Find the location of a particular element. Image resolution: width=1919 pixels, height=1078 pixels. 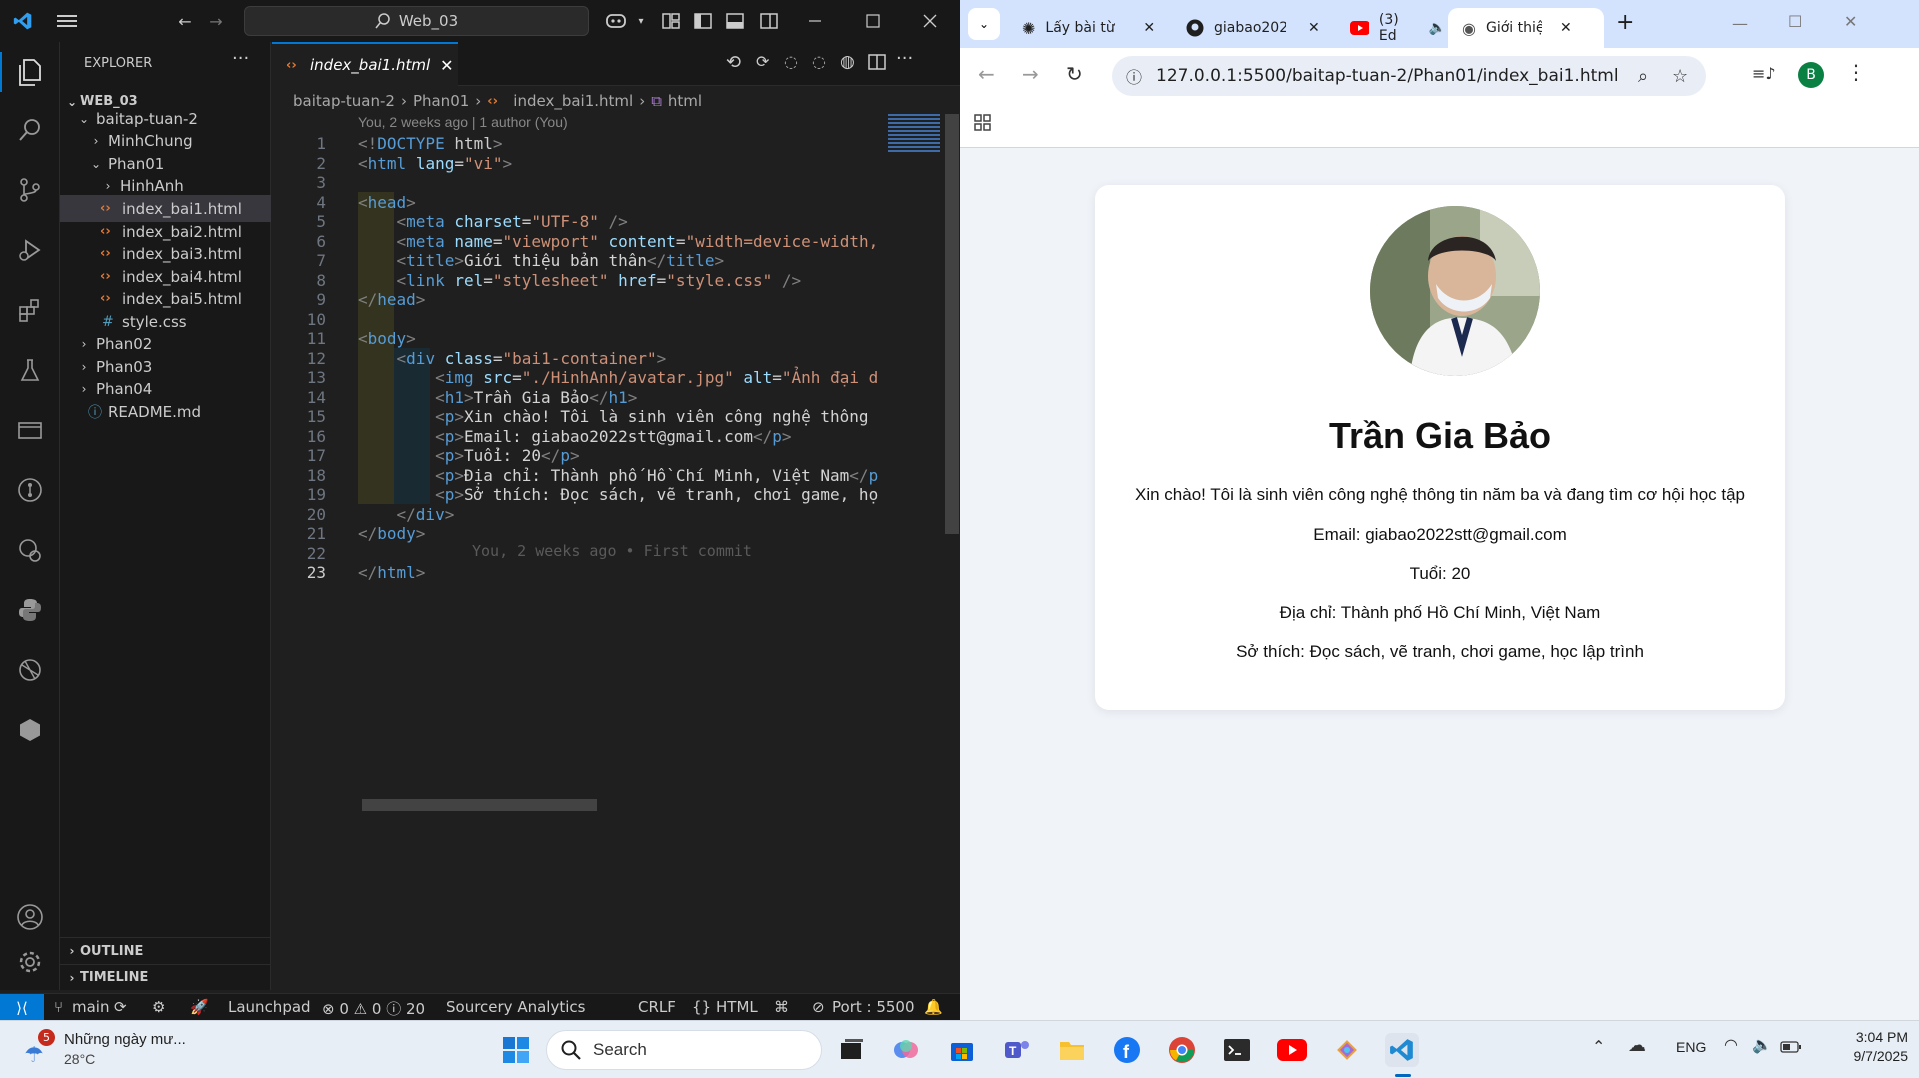

wifi-icon: ◠ is located at coordinates (1731, 1044).